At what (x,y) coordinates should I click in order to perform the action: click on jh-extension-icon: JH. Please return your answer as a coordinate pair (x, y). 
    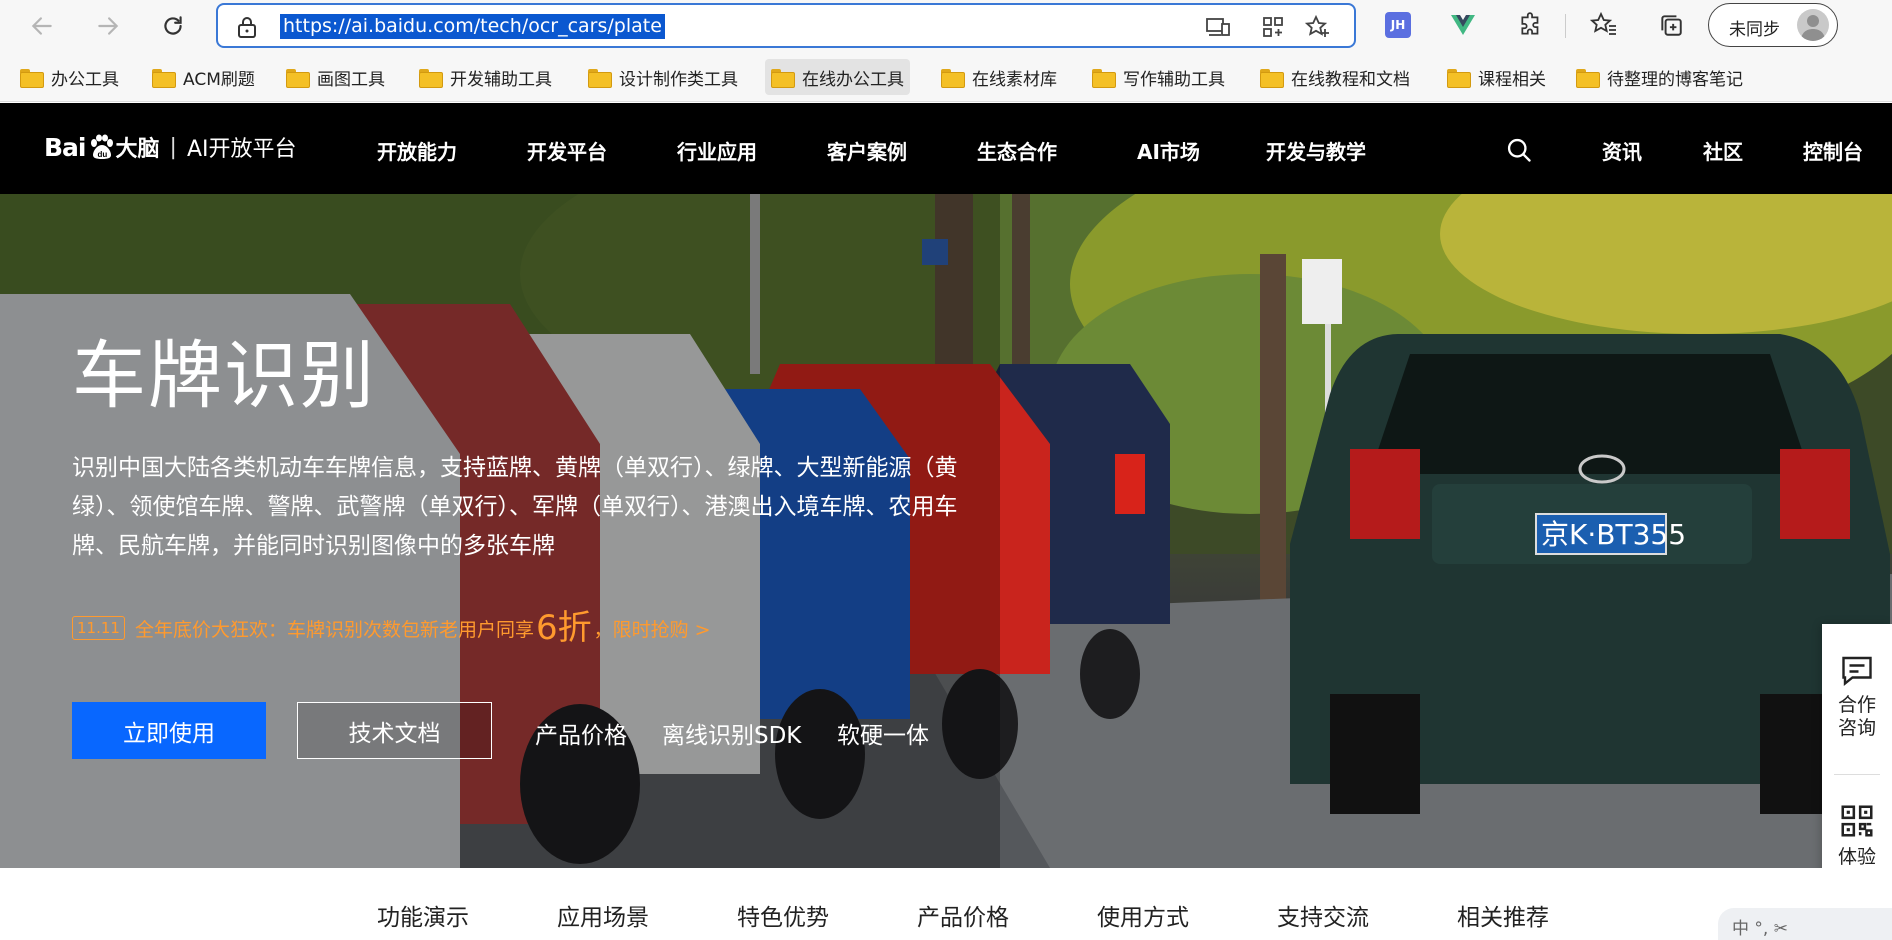
    Looking at the image, I should click on (1398, 25).